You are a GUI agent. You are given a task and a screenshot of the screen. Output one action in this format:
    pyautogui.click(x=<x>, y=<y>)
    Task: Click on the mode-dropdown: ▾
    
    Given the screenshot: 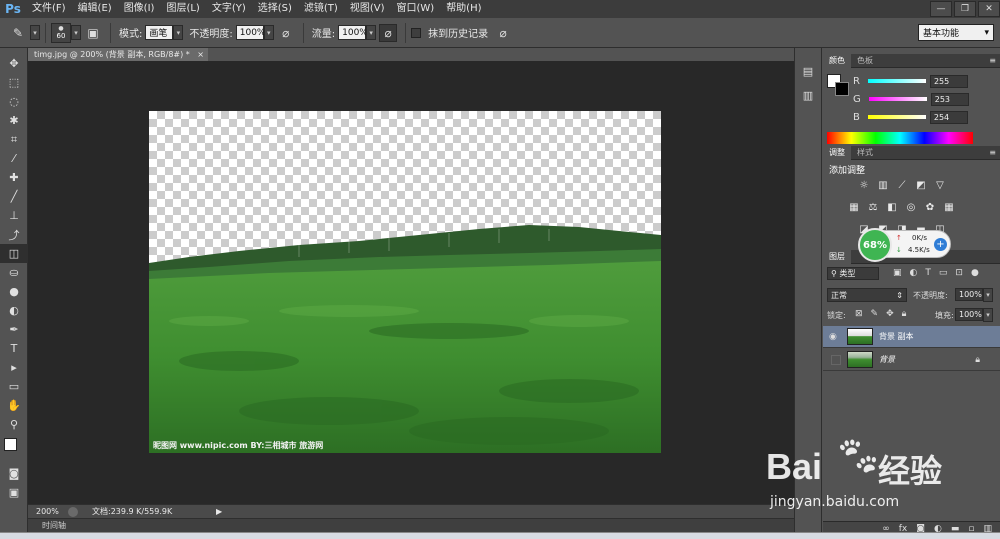 What is the action you would take?
    pyautogui.click(x=178, y=32)
    